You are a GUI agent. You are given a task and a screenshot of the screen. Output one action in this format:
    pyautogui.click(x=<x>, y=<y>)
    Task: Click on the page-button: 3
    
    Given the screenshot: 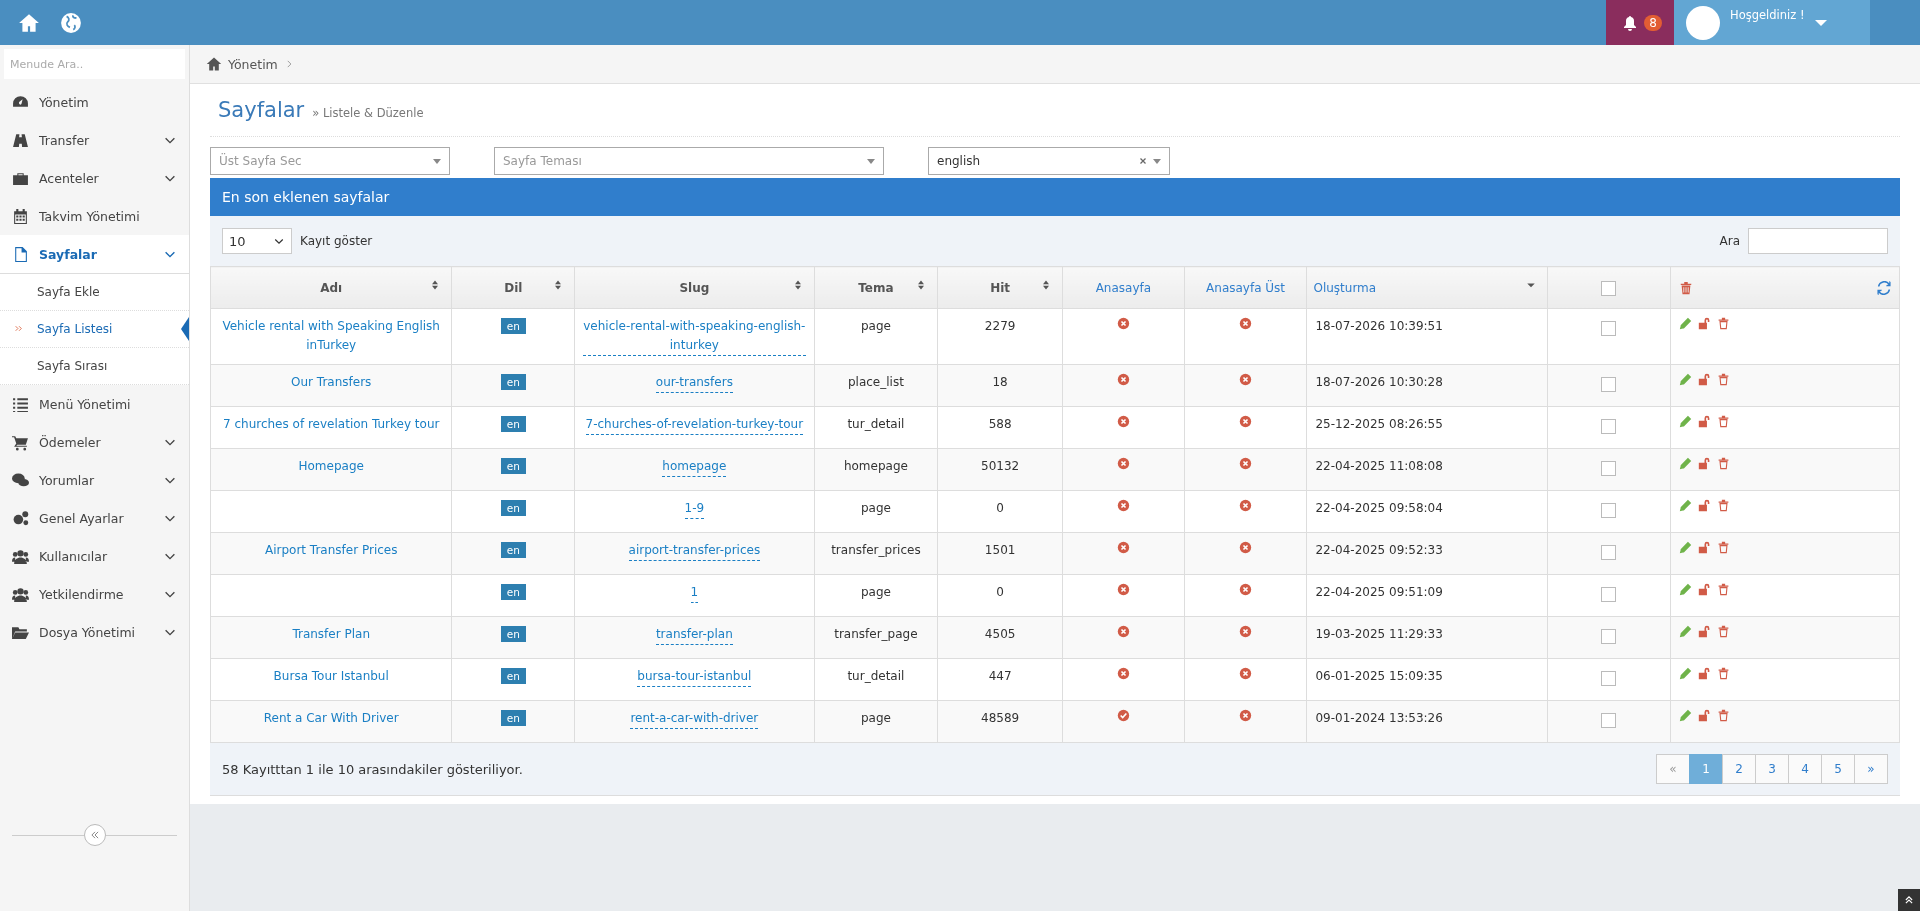 What is the action you would take?
    pyautogui.click(x=1772, y=769)
    